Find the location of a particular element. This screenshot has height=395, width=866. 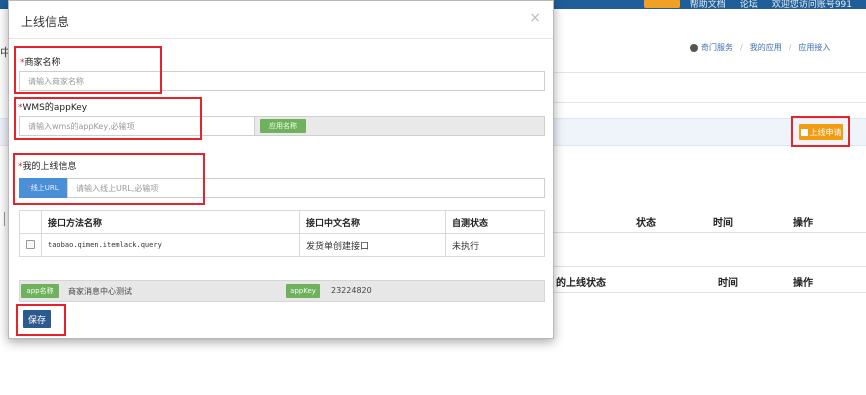

close-icon: × is located at coordinates (535, 18).